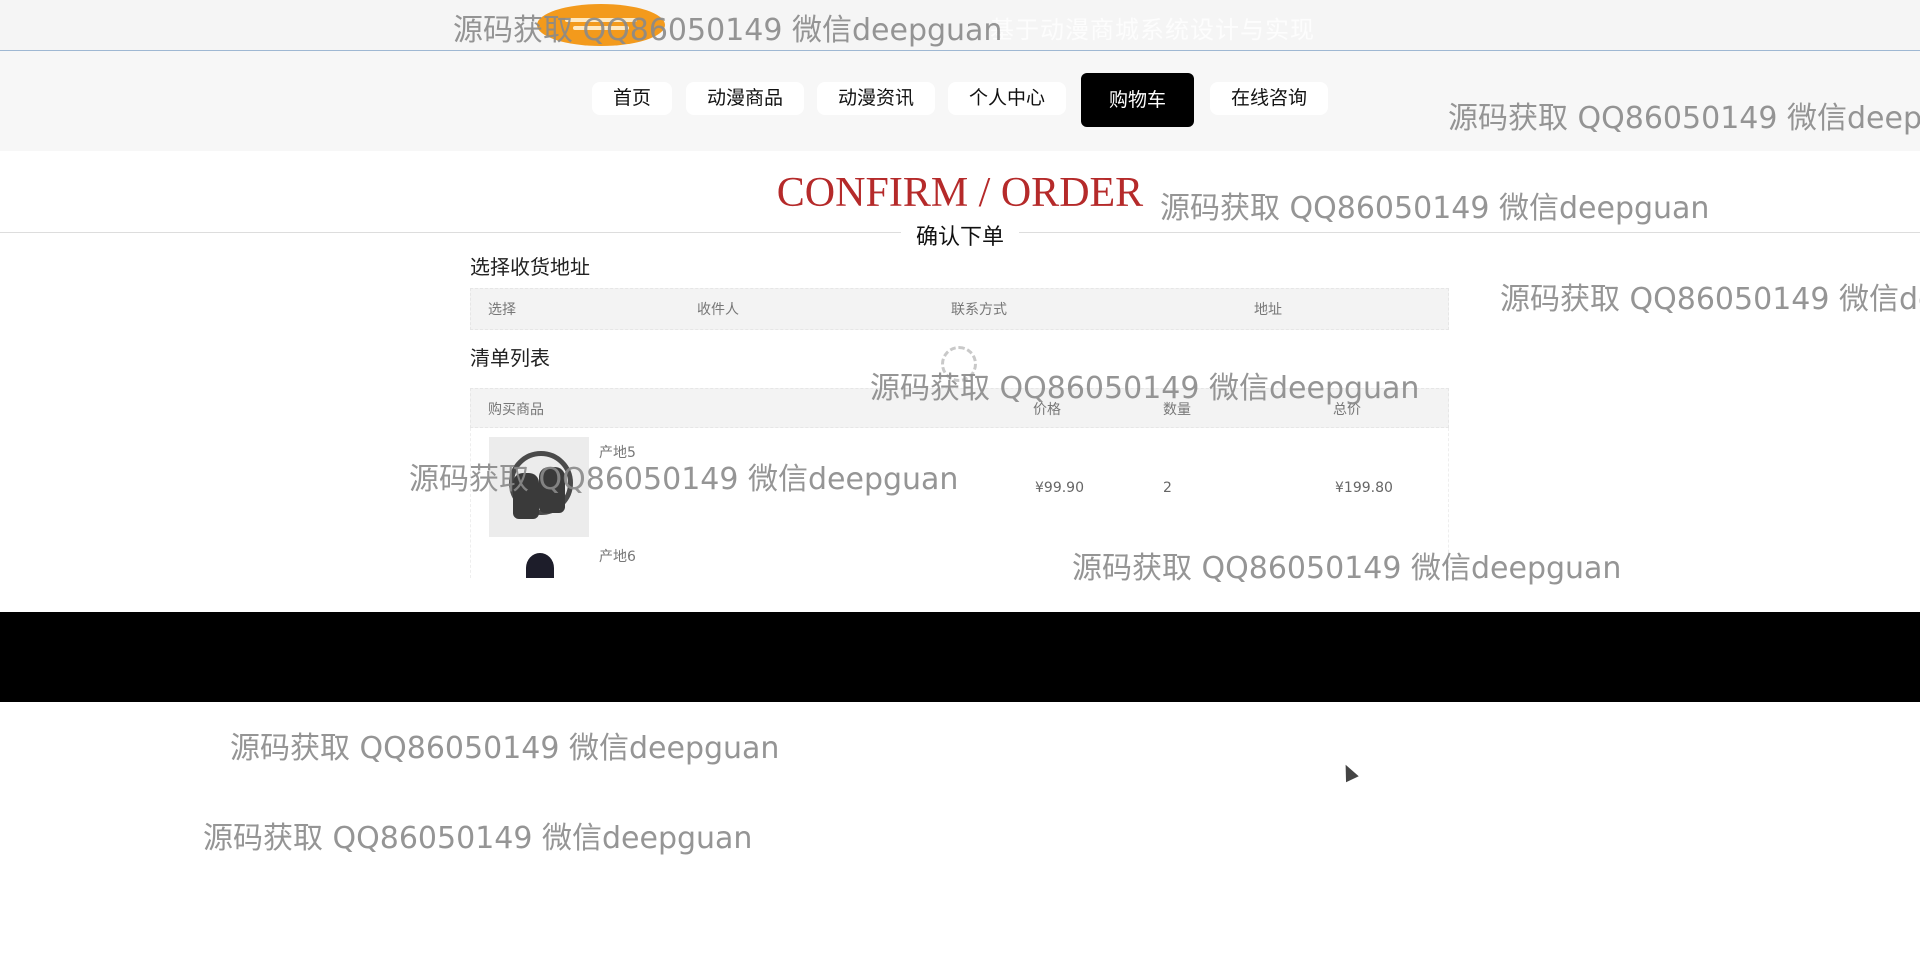  I want to click on product-quantity: 2, so click(1167, 488).